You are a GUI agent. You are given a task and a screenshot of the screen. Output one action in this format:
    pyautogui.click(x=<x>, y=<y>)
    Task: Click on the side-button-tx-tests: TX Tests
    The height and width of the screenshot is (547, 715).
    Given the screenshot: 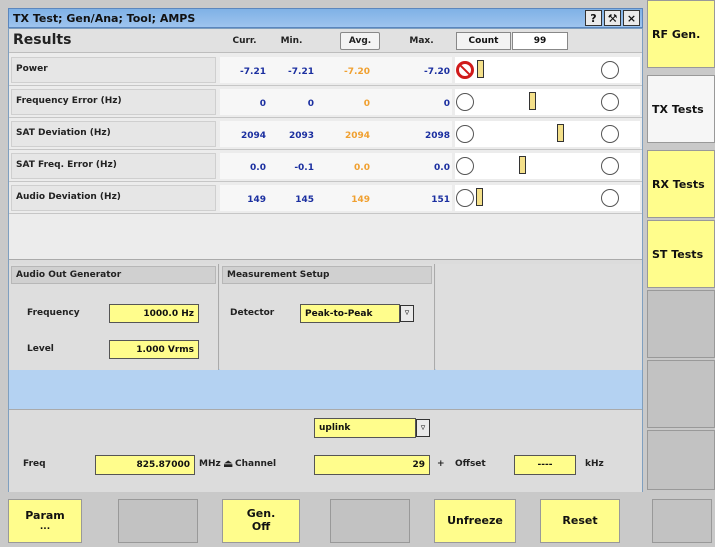 What is the action you would take?
    pyautogui.click(x=681, y=109)
    